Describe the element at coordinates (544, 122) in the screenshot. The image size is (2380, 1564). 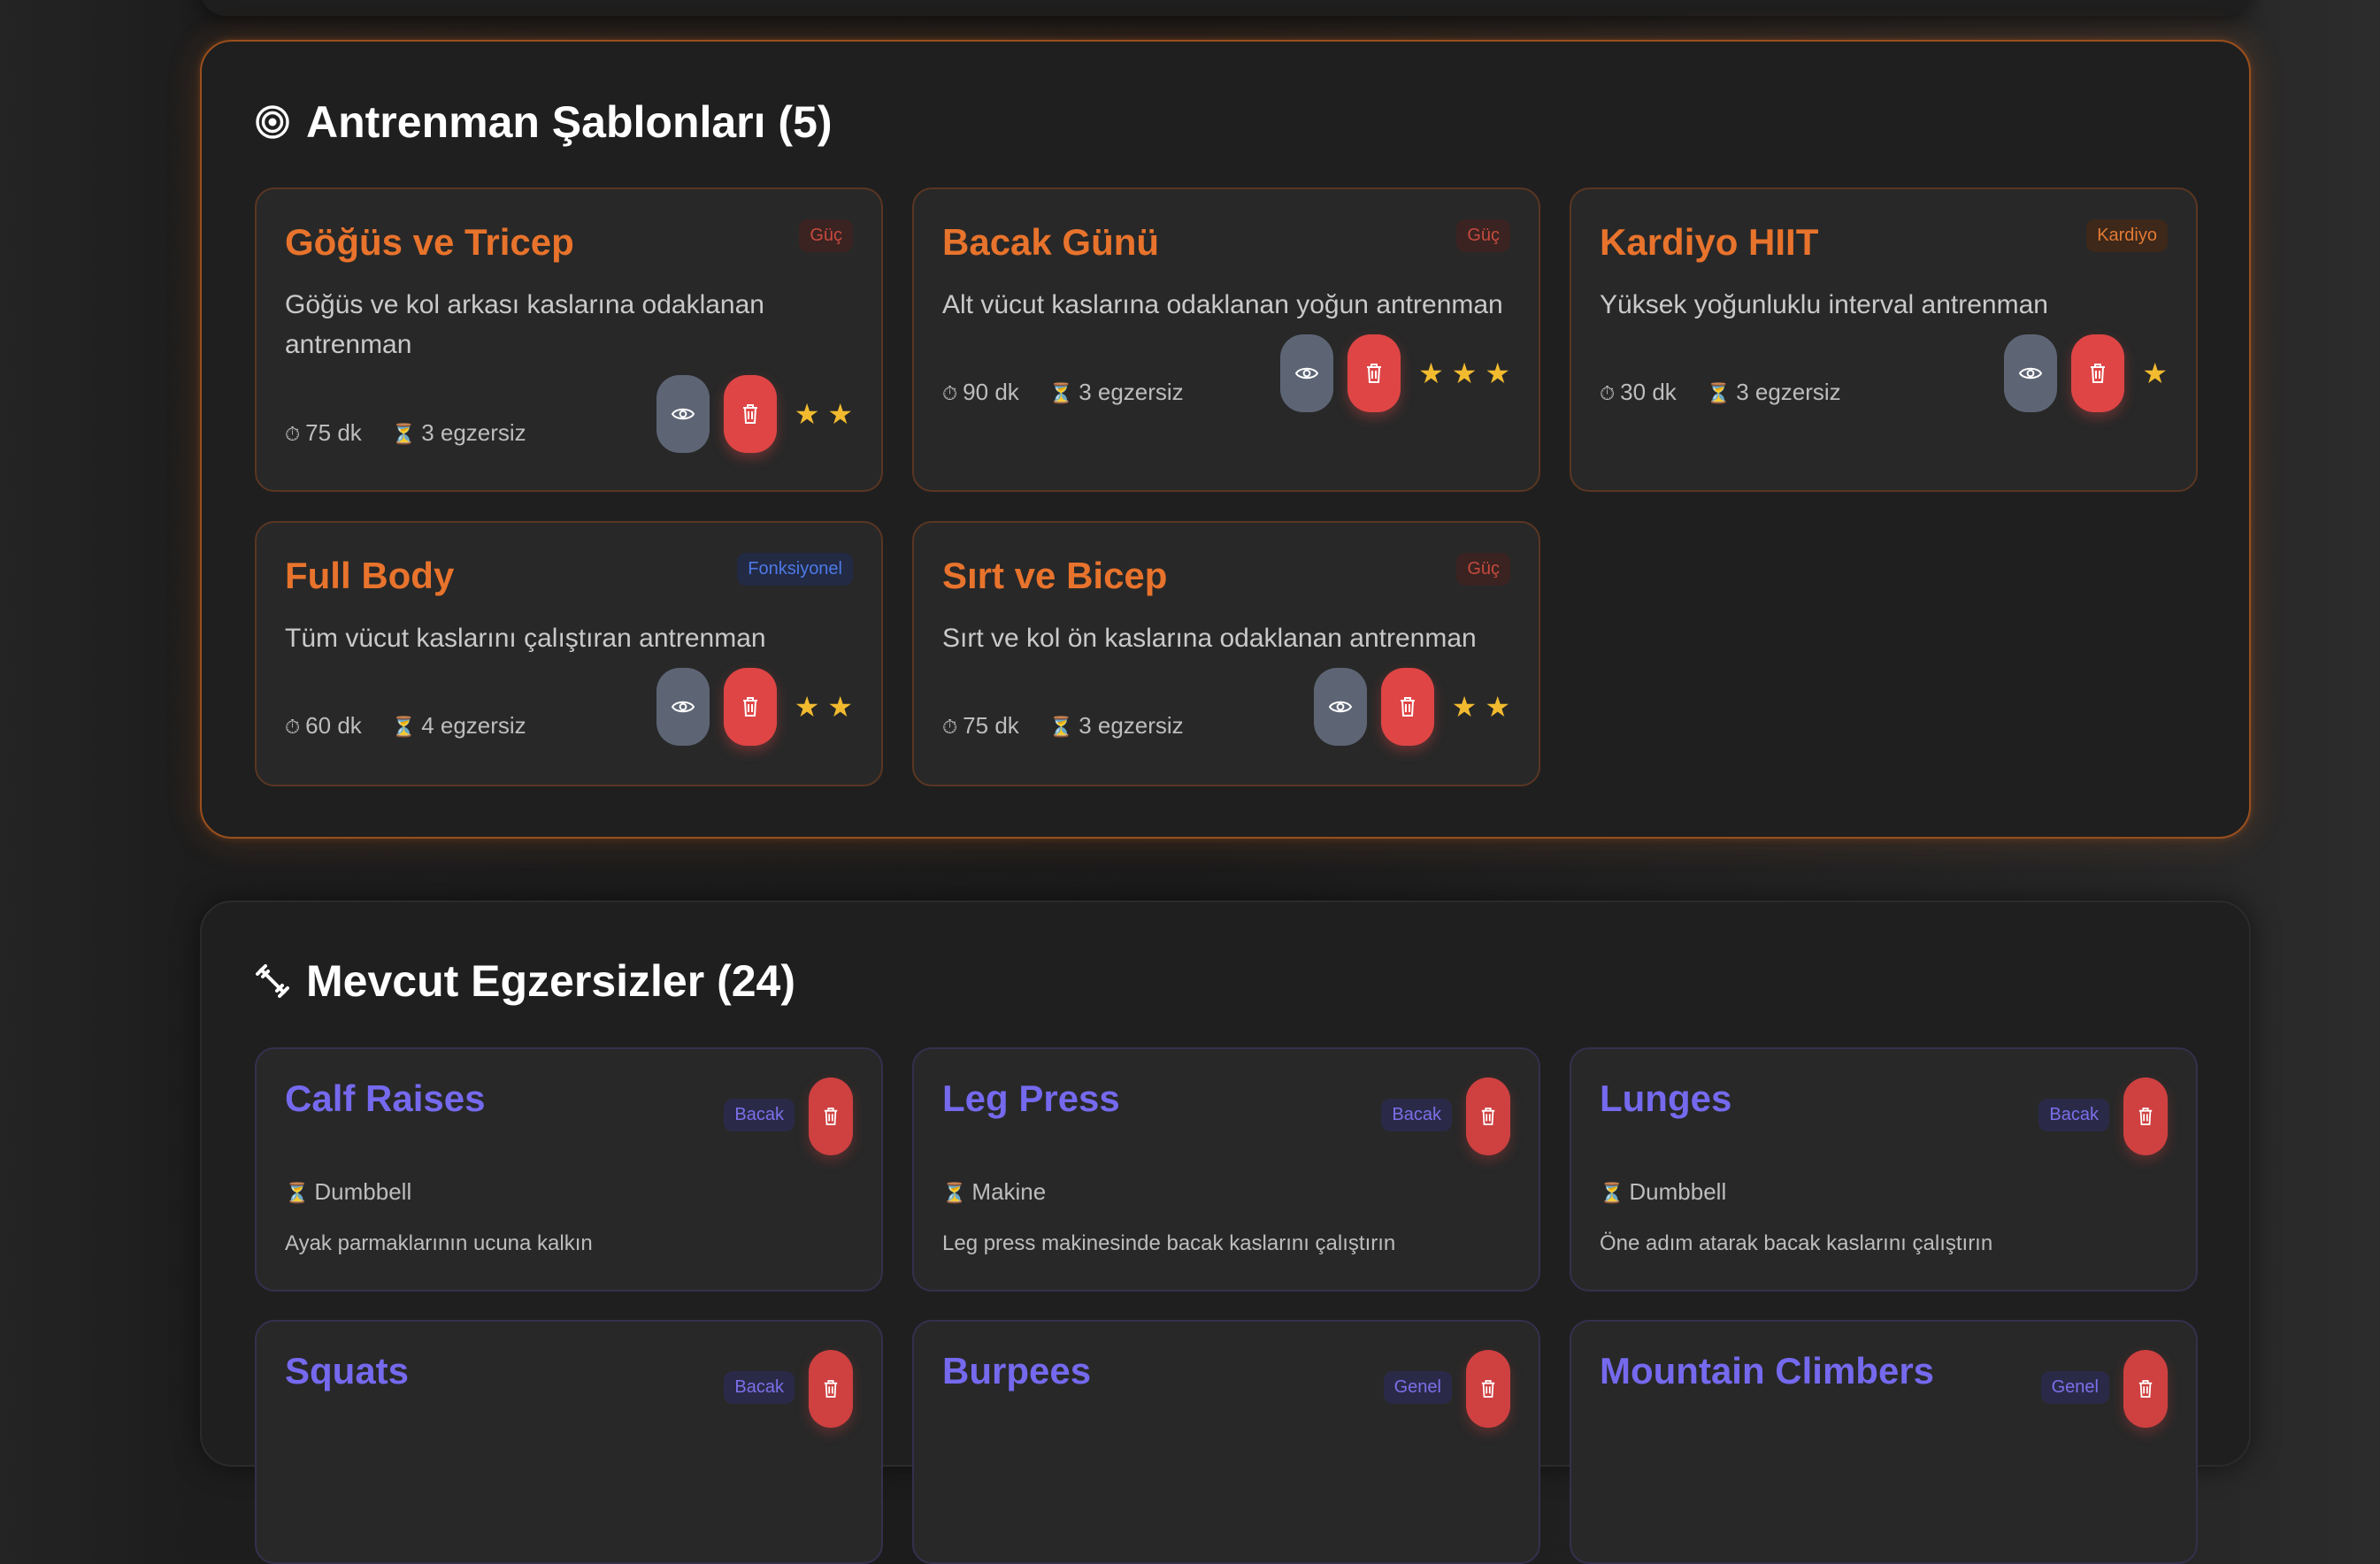
I see `templates-title: Antrenman Şablonları (5)` at that location.